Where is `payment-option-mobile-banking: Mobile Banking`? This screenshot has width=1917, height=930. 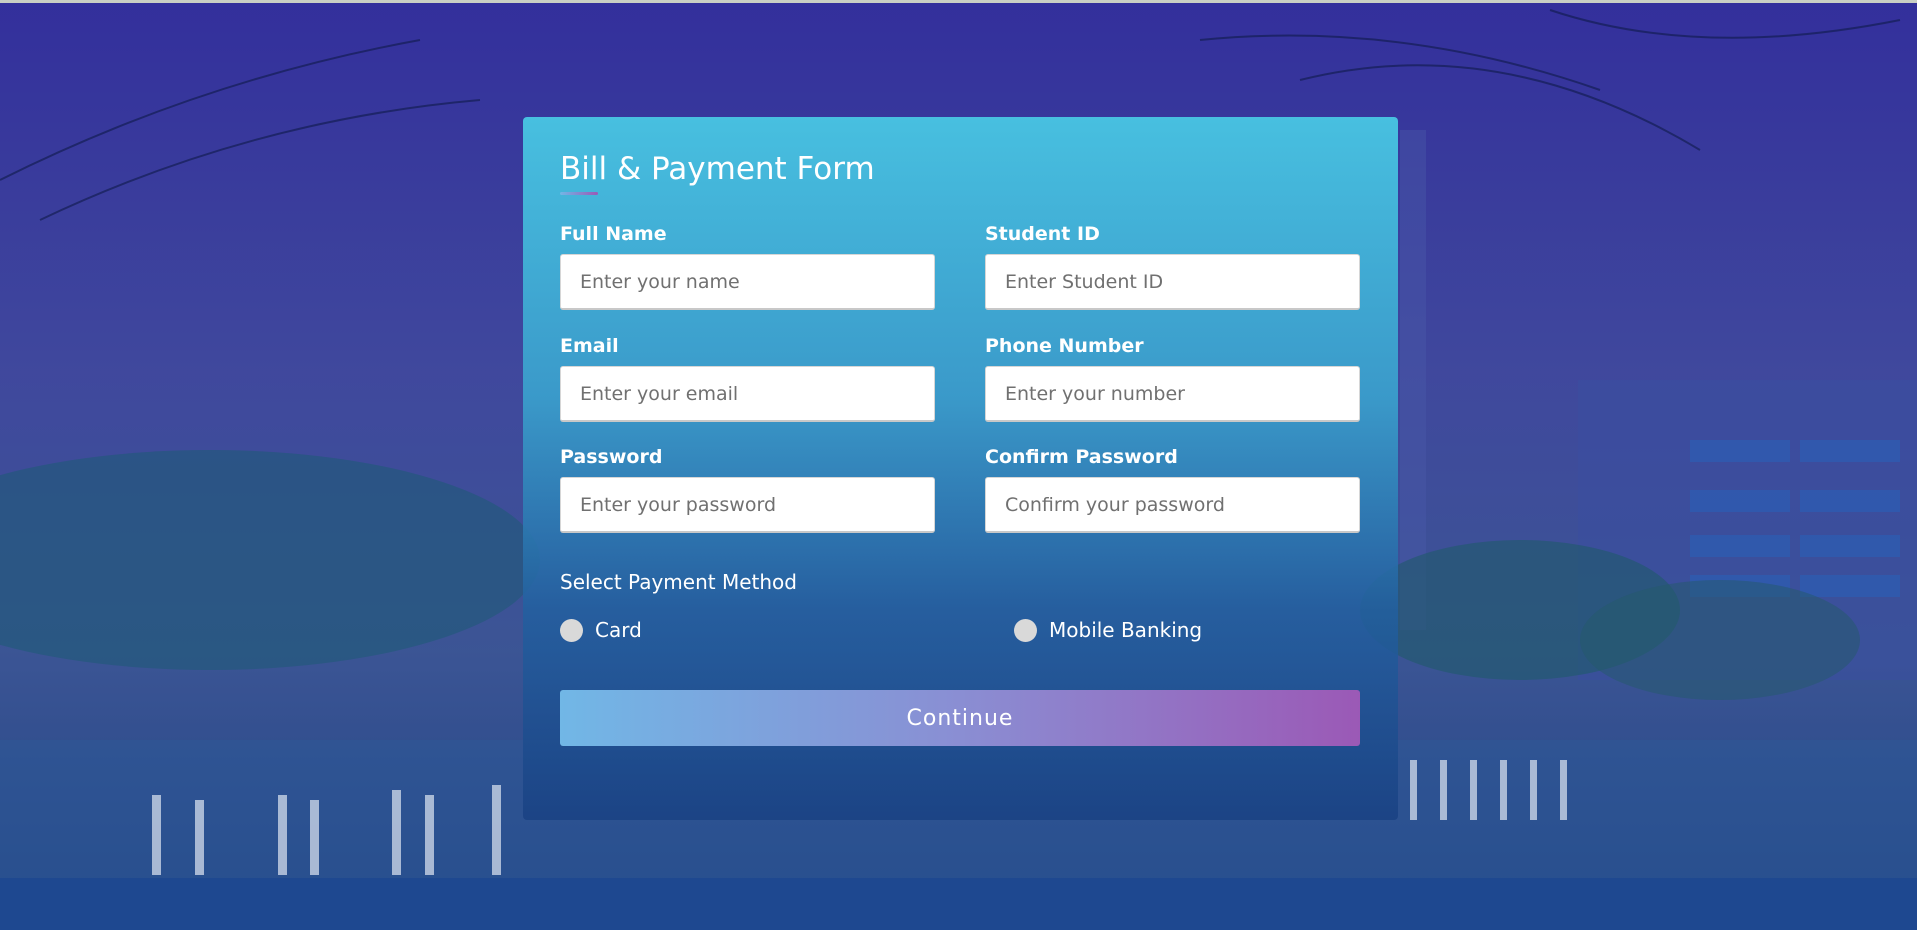 payment-option-mobile-banking: Mobile Banking is located at coordinates (1108, 630).